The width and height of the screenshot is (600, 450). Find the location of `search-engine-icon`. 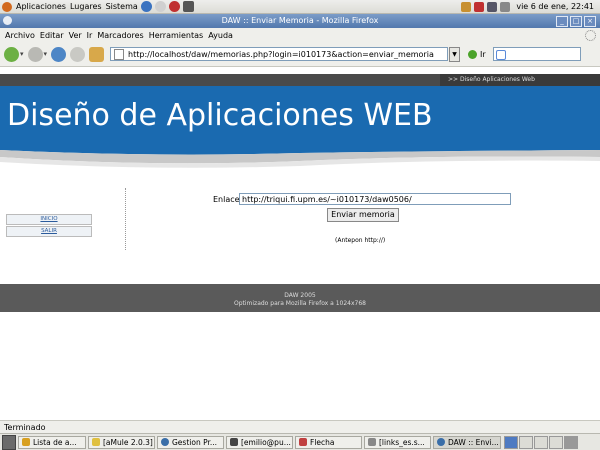

search-engine-icon is located at coordinates (500, 55).